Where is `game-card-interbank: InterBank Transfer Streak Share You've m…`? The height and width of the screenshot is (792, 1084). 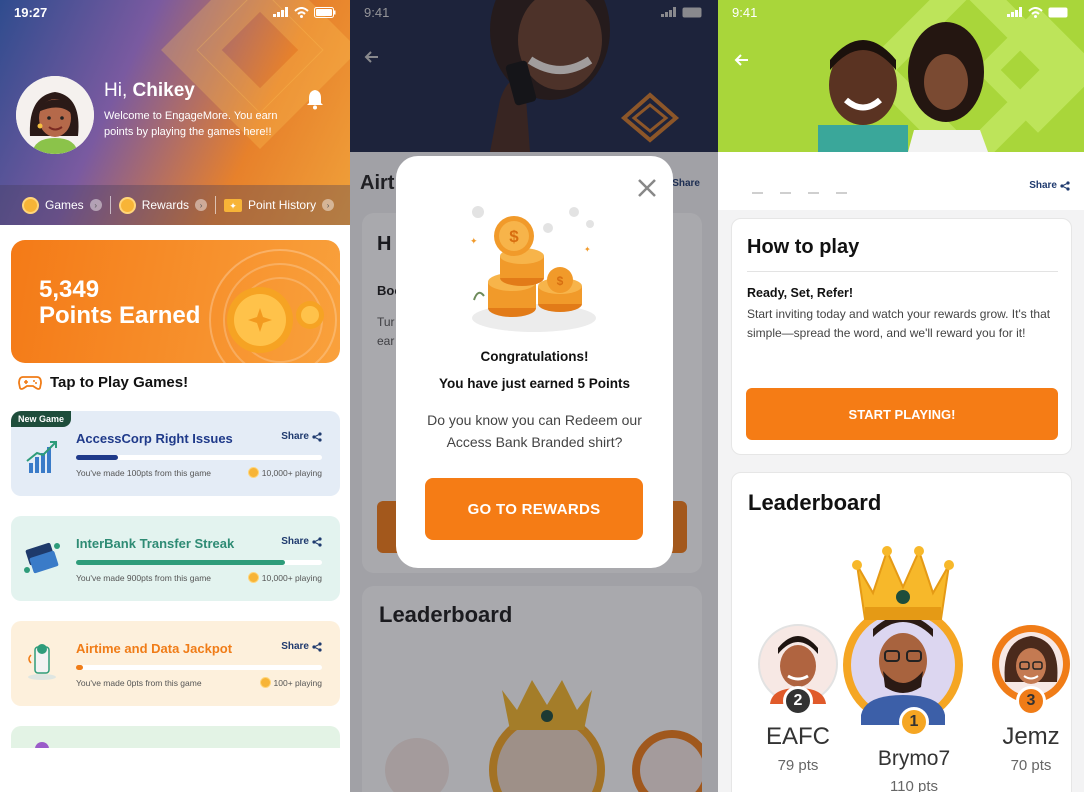
game-card-interbank: InterBank Transfer Streak Share You've m… is located at coordinates (175, 558).